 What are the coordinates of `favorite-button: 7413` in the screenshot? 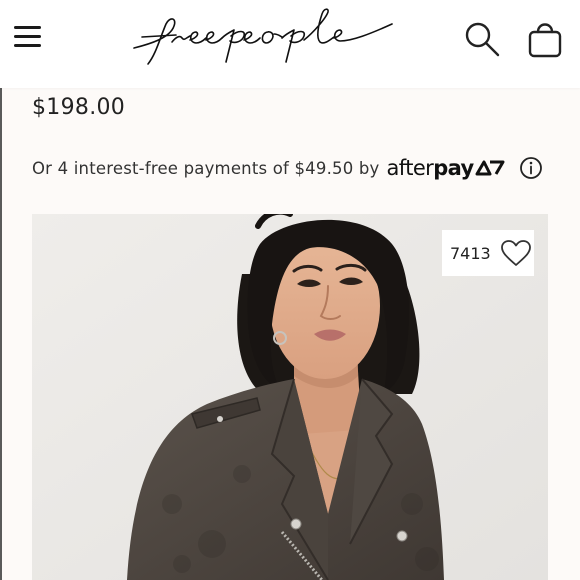 It's located at (488, 253).